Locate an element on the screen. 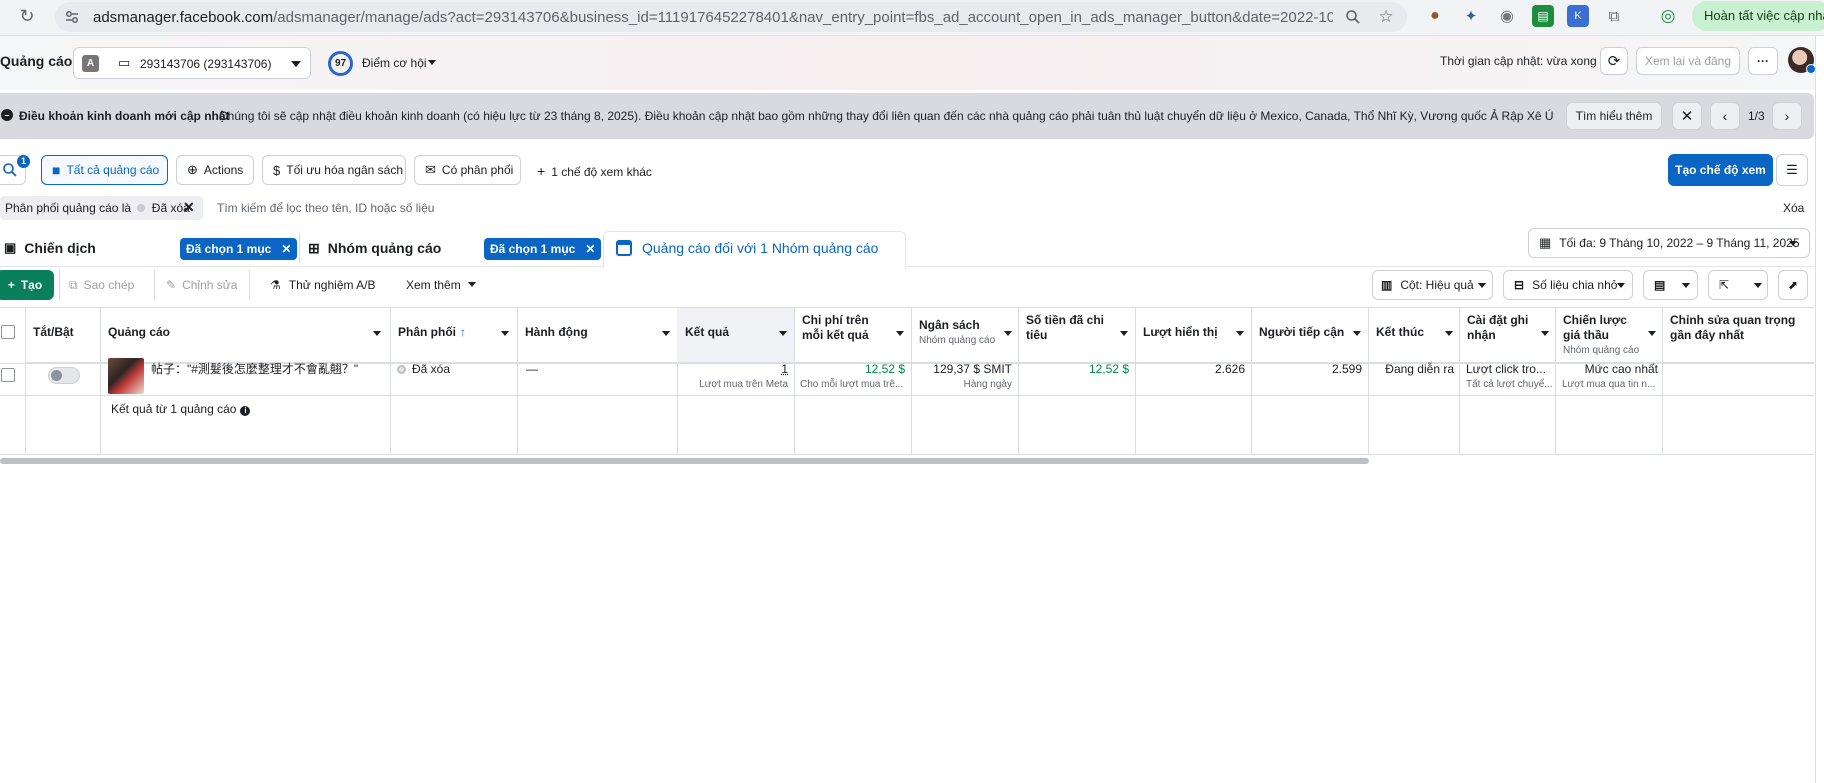 Image resolution: width=1824 pixels, height=783 pixels. create-view-button: Tạo chế độ xem is located at coordinates (1720, 170).